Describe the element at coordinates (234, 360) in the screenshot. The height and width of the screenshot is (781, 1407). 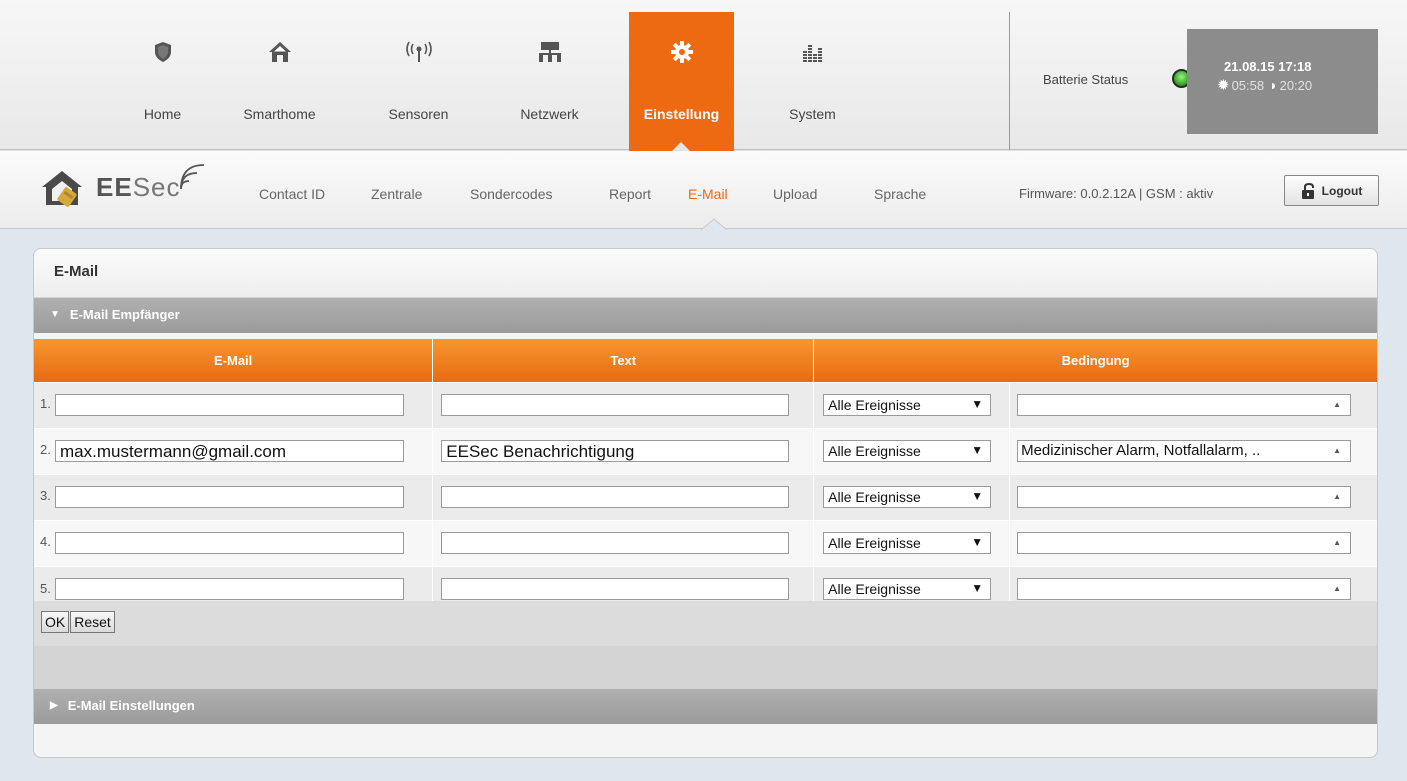
I see `column-header-email: E-Mail` at that location.